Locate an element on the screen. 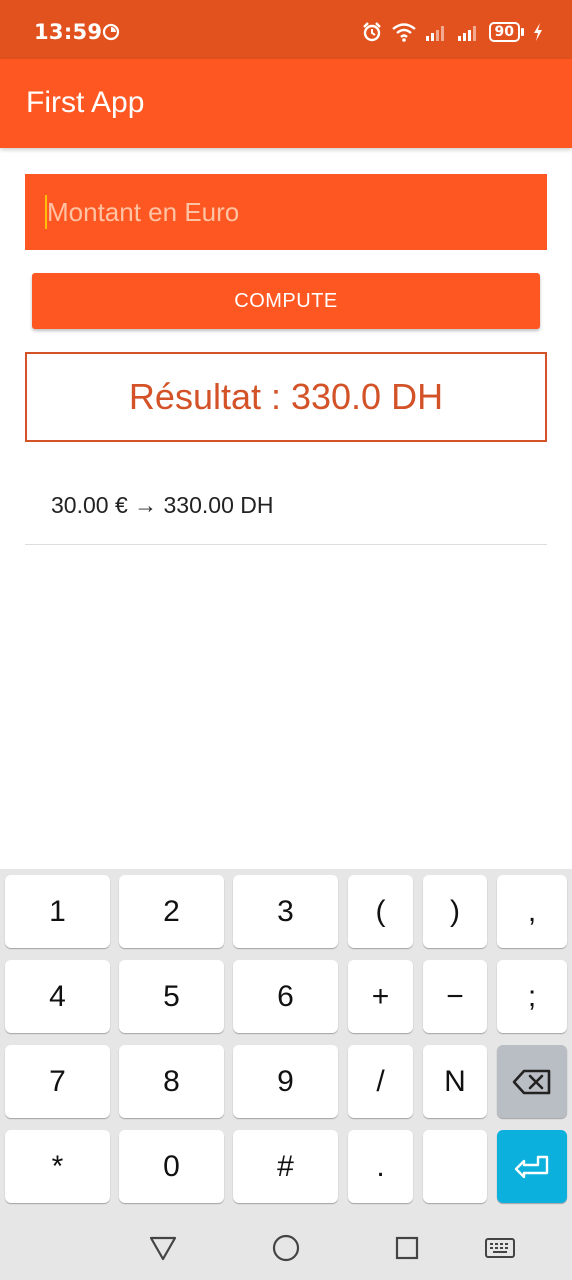  app-bar: First App is located at coordinates (286, 103).